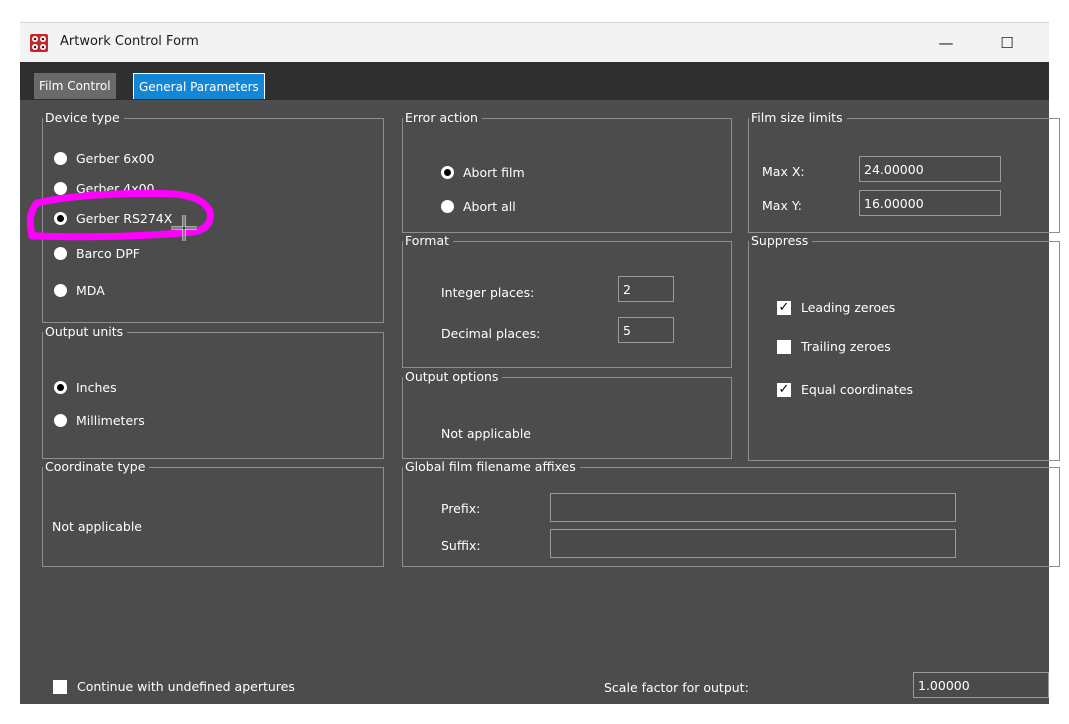 The image size is (1069, 724). Describe the element at coordinates (753, 507) in the screenshot. I see `prefix-input` at that location.